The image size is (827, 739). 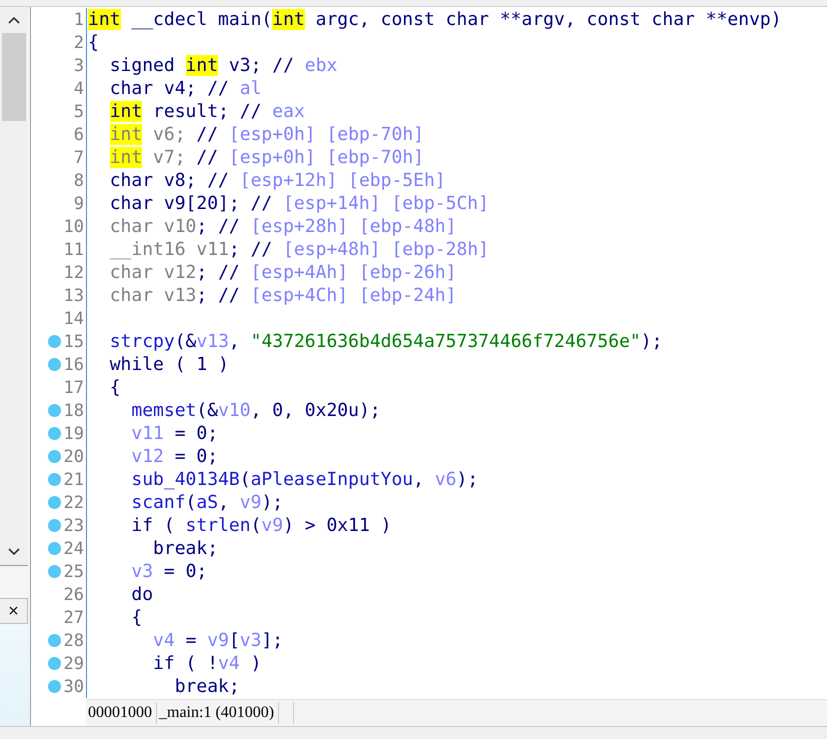 What do you see at coordinates (74, 296) in the screenshot?
I see `line-number: 13` at bounding box center [74, 296].